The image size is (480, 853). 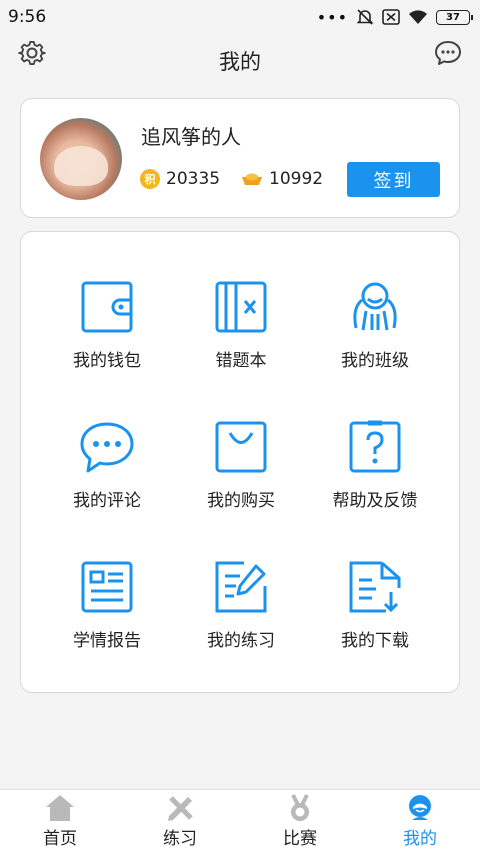 I want to click on menu-item-download: 我的下载, so click(x=375, y=608).